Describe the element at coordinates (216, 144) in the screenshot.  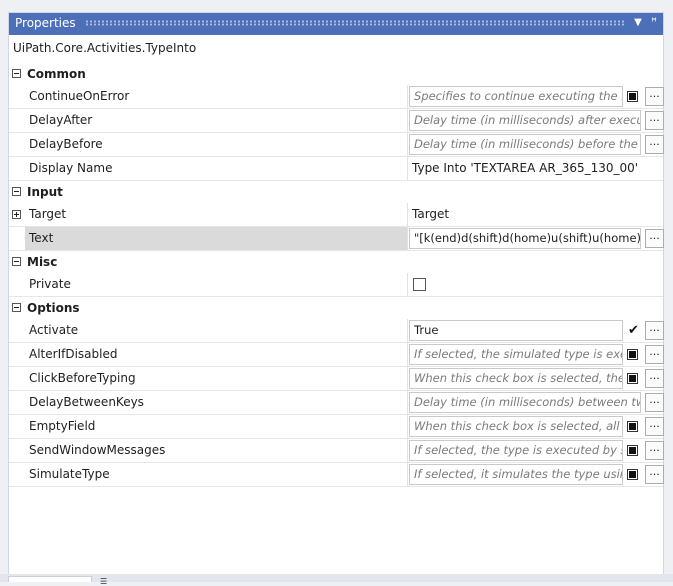
I see `property-name: DelayBefore` at that location.